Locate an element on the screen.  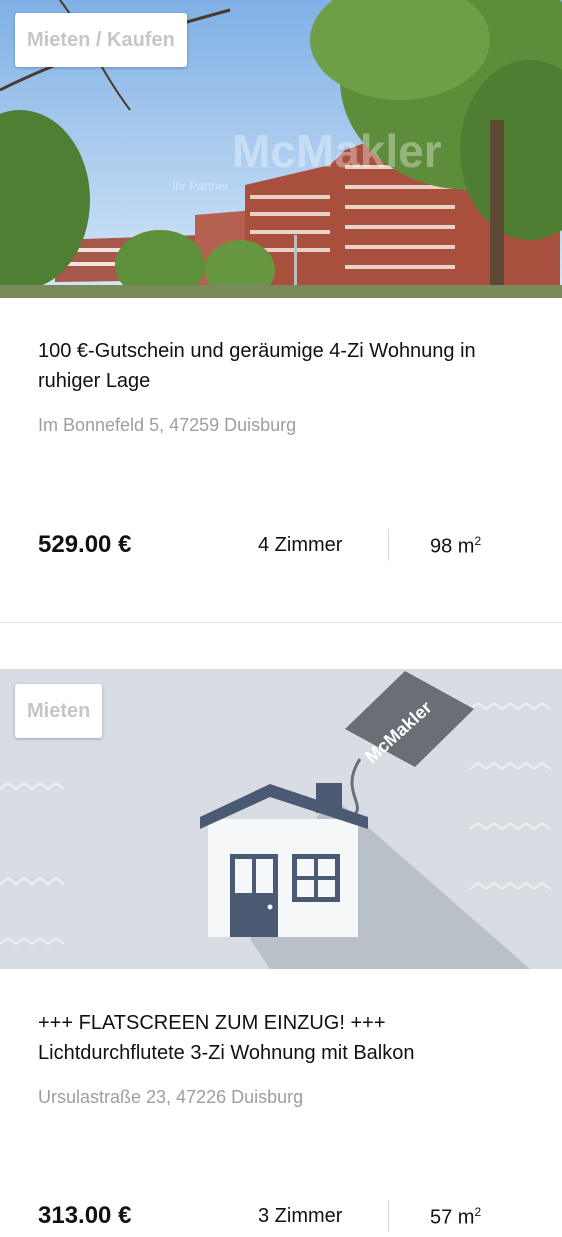
offer-type-badge: Mieten / Kaufen is located at coordinates (101, 40).